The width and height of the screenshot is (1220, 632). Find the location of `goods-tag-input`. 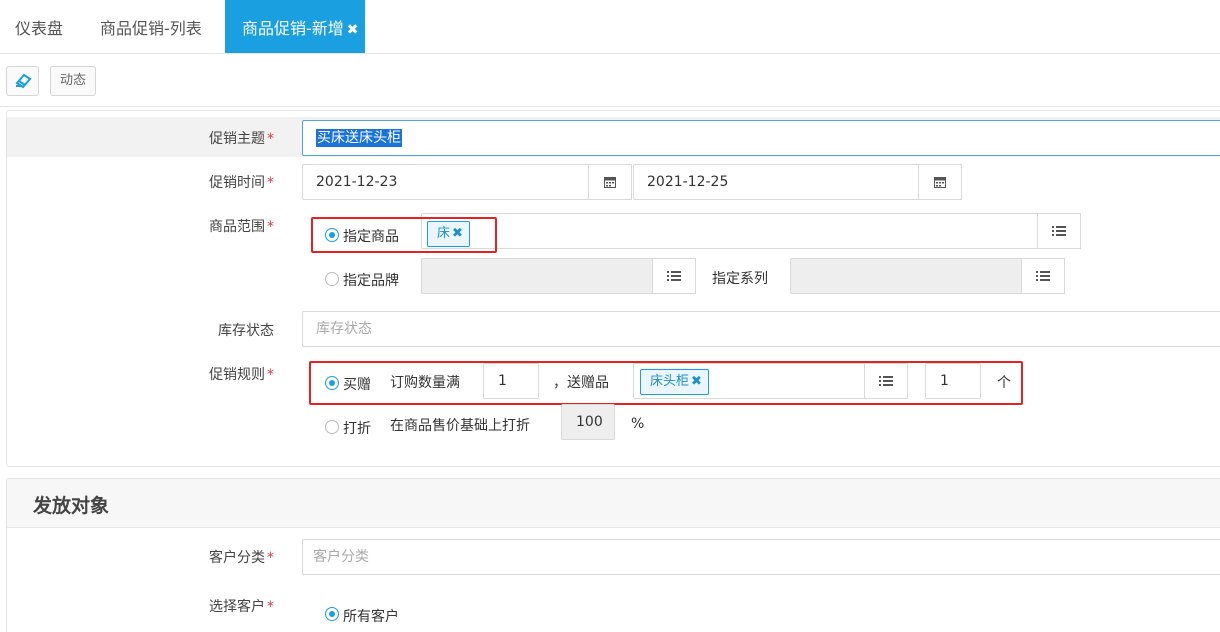

goods-tag-input is located at coordinates (730, 231).